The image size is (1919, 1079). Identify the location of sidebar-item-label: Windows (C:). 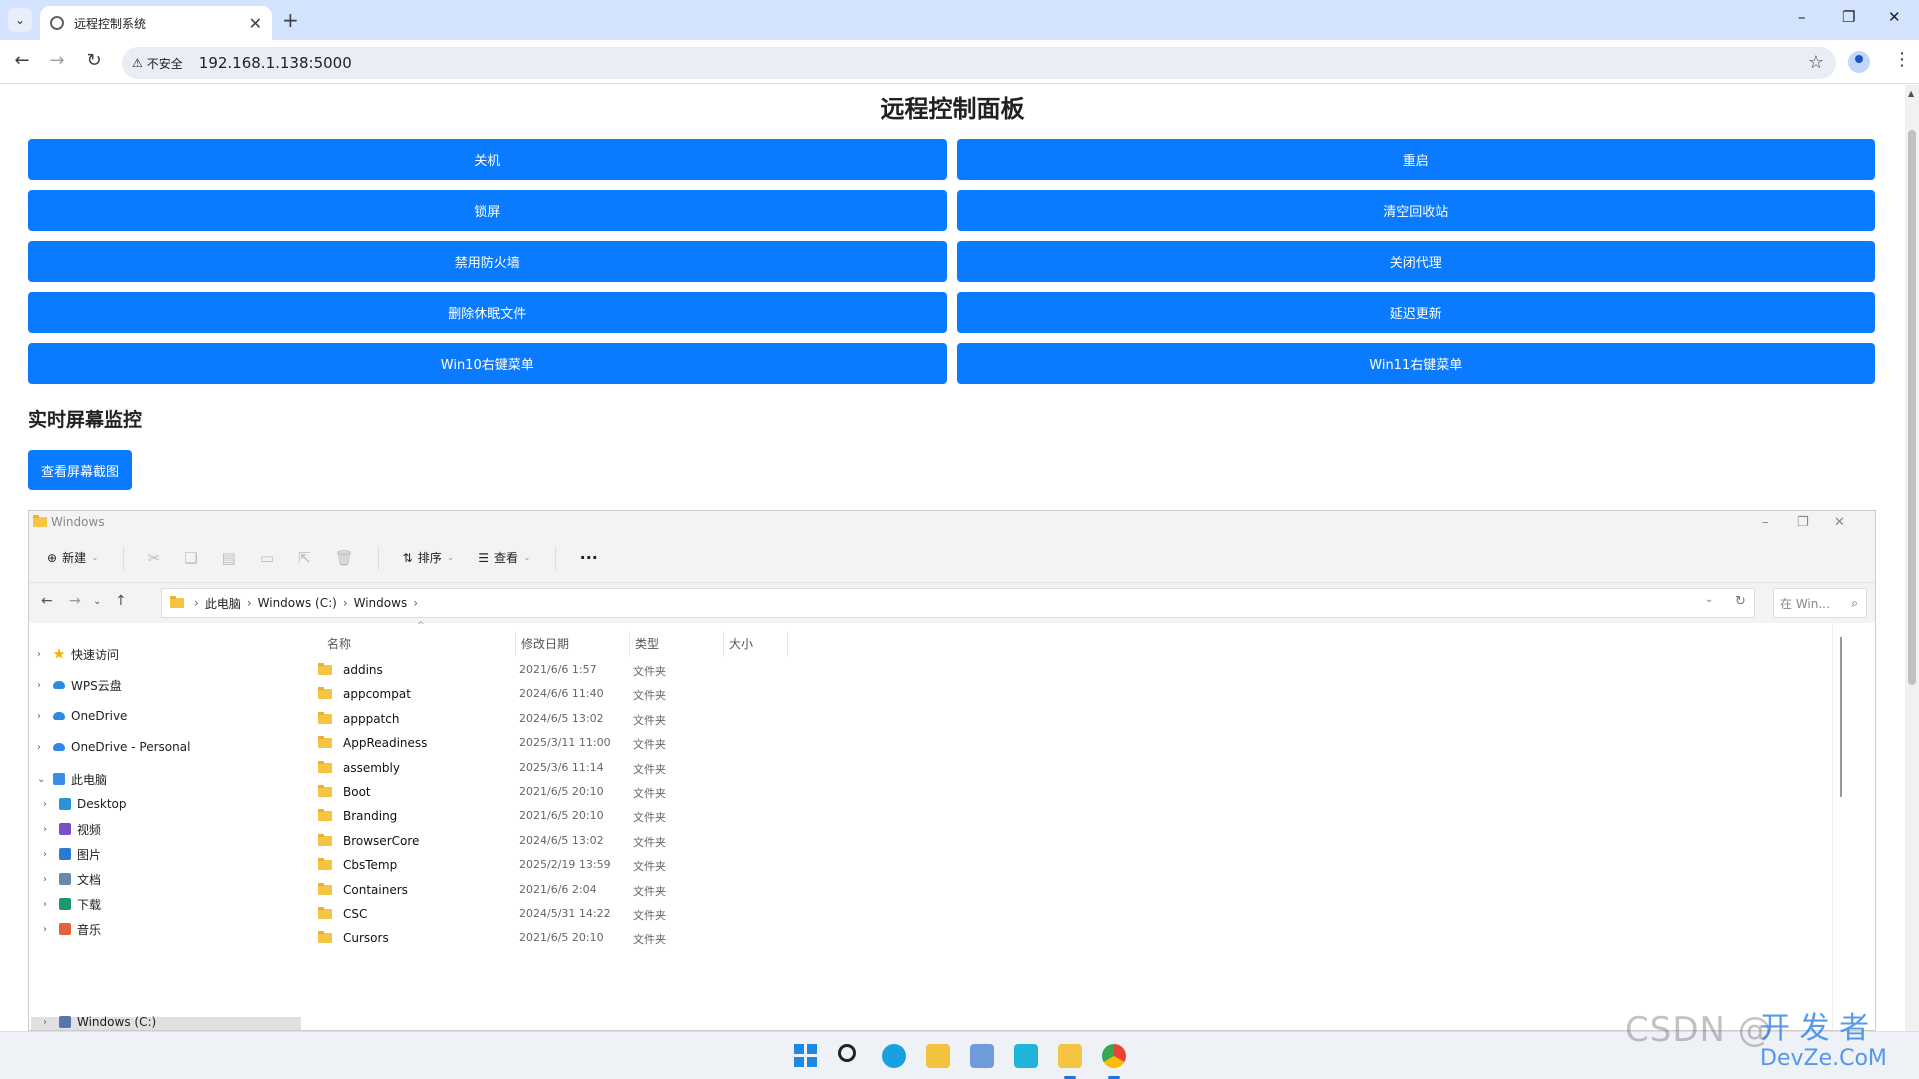
(117, 1022).